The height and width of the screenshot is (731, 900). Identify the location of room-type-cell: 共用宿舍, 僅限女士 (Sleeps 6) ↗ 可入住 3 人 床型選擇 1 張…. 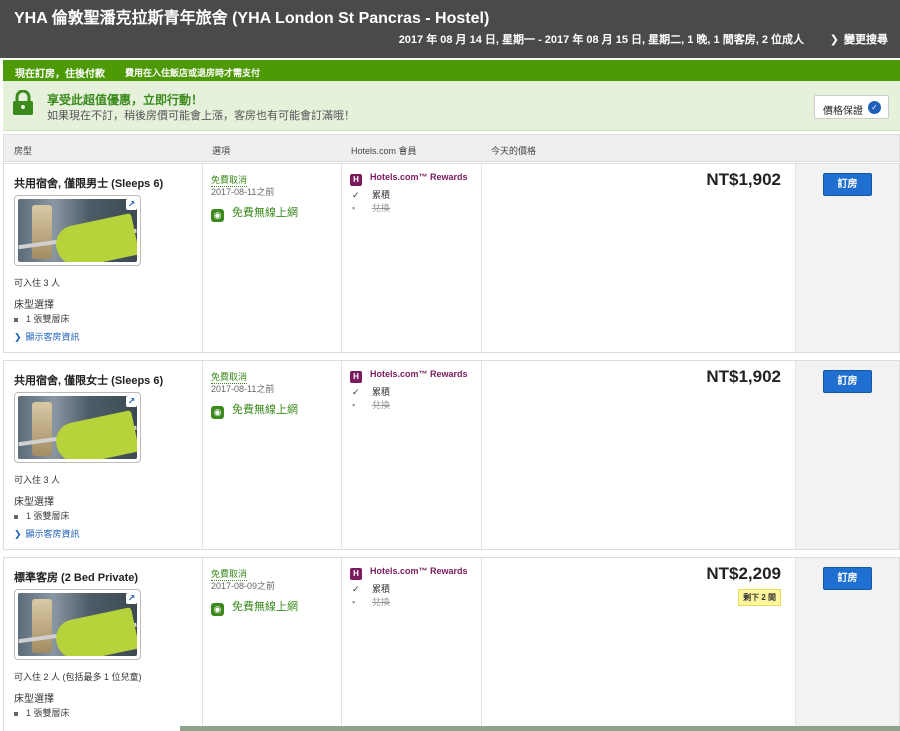
(103, 455).